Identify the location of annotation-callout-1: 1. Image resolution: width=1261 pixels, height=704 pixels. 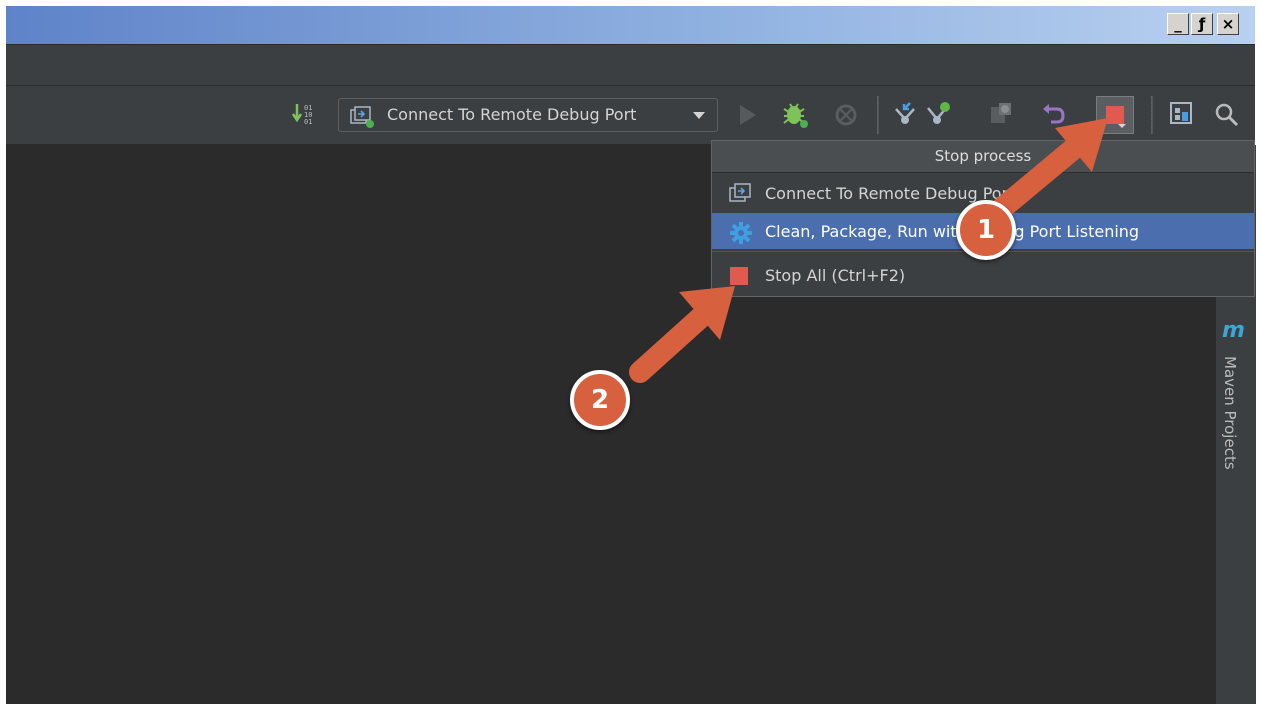
(986, 230).